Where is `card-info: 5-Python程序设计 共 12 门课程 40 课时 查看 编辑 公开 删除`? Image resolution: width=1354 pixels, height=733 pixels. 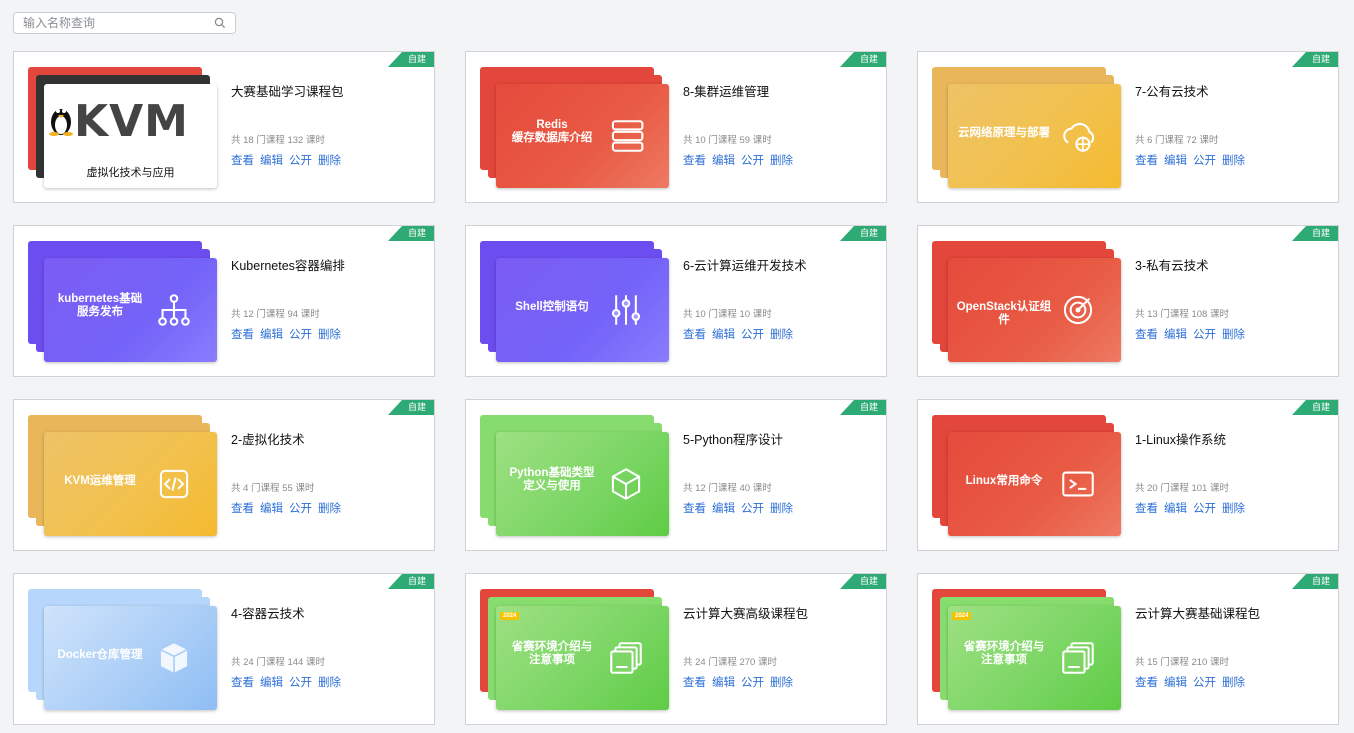 card-info: 5-Python程序设计 共 12 门课程 40 课时 查看 编辑 公开 删除 is located at coordinates (784, 475).